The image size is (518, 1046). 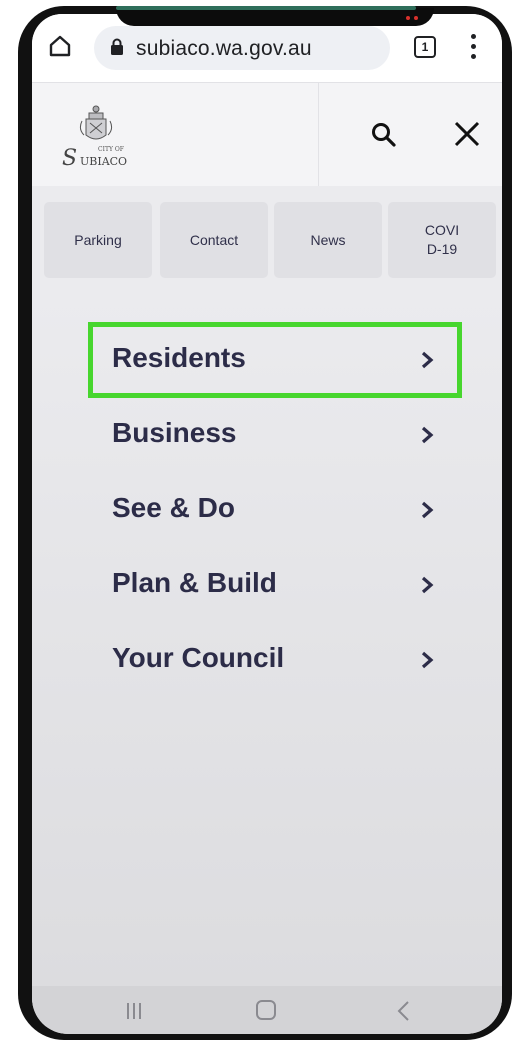 I want to click on city-of-subiaco-logo: CITY OF S UBIACO, so click(x=96, y=136).